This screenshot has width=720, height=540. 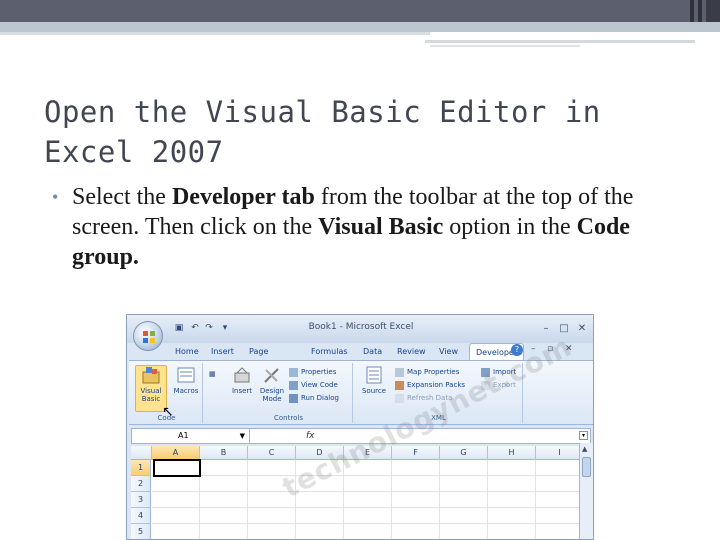 I want to click on bullet-emphasis: Visual Basic, so click(x=381, y=227).